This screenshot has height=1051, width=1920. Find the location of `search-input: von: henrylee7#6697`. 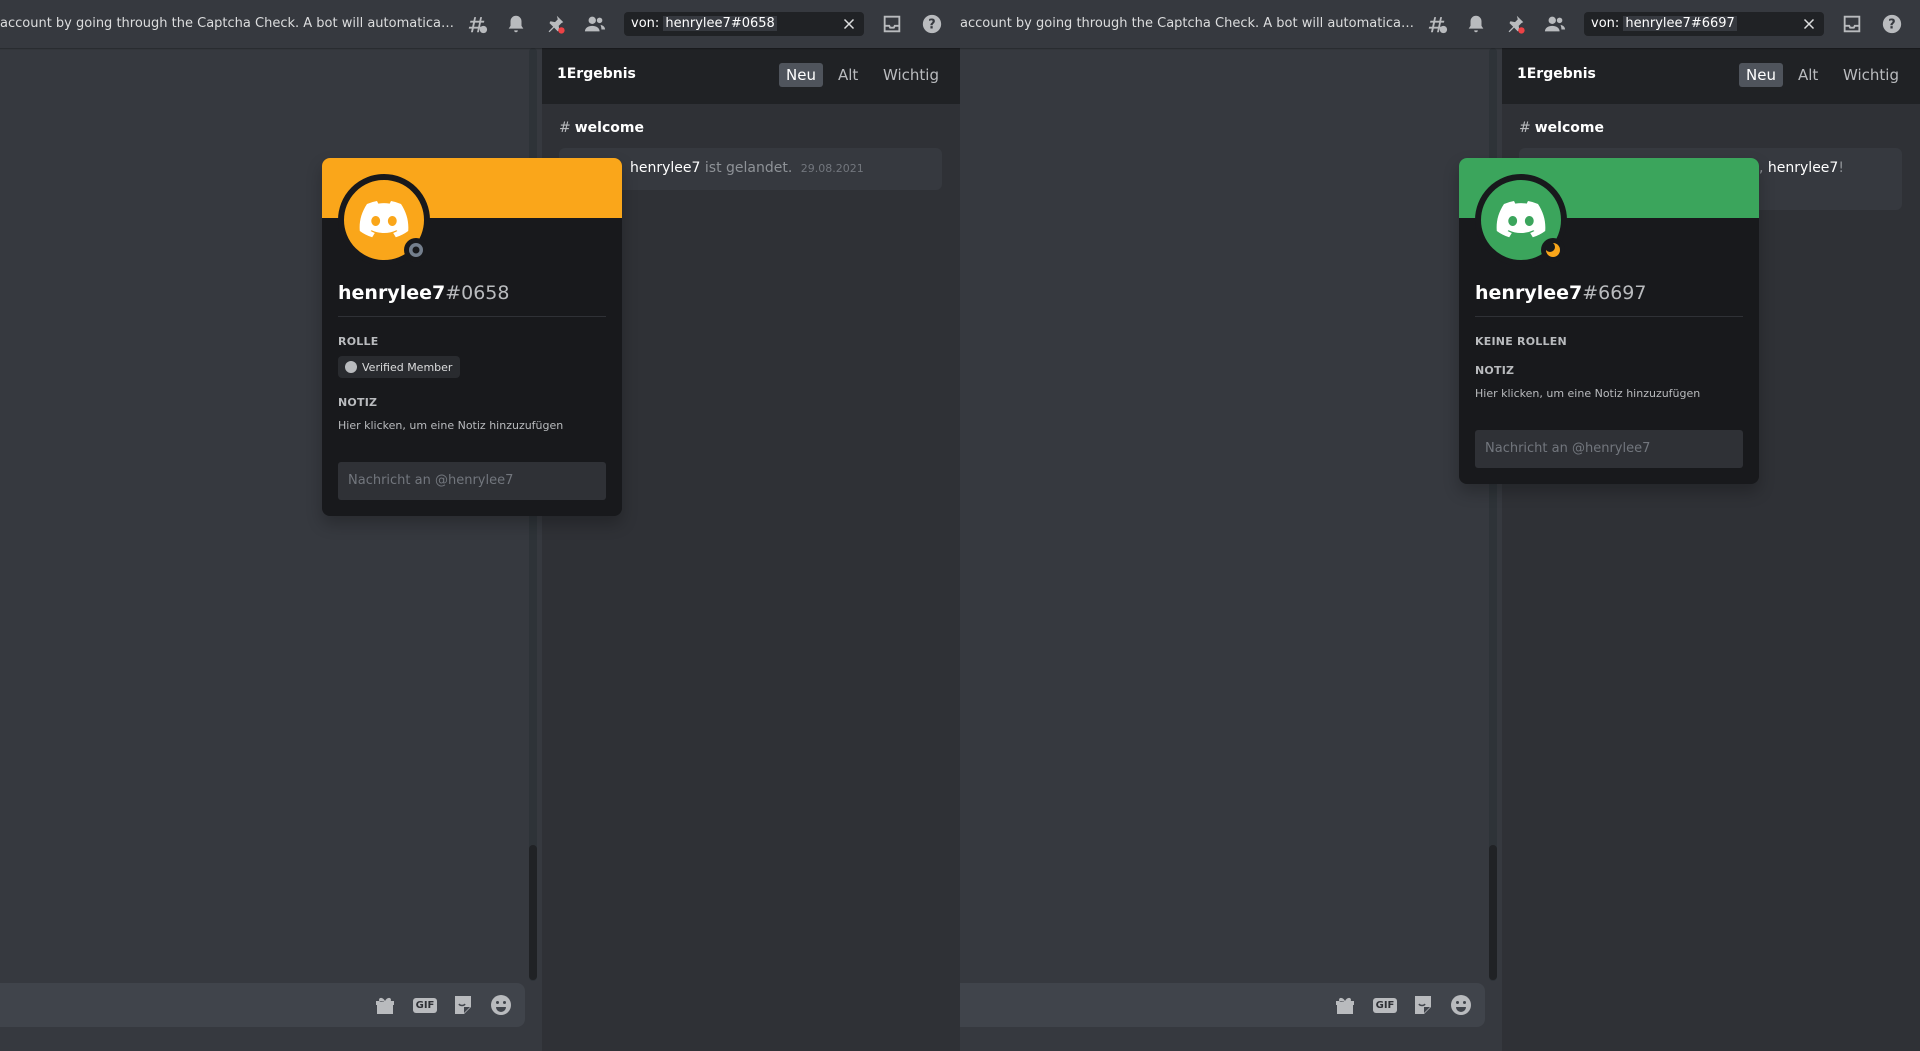

search-input: von: henrylee7#6697 is located at coordinates (1704, 24).